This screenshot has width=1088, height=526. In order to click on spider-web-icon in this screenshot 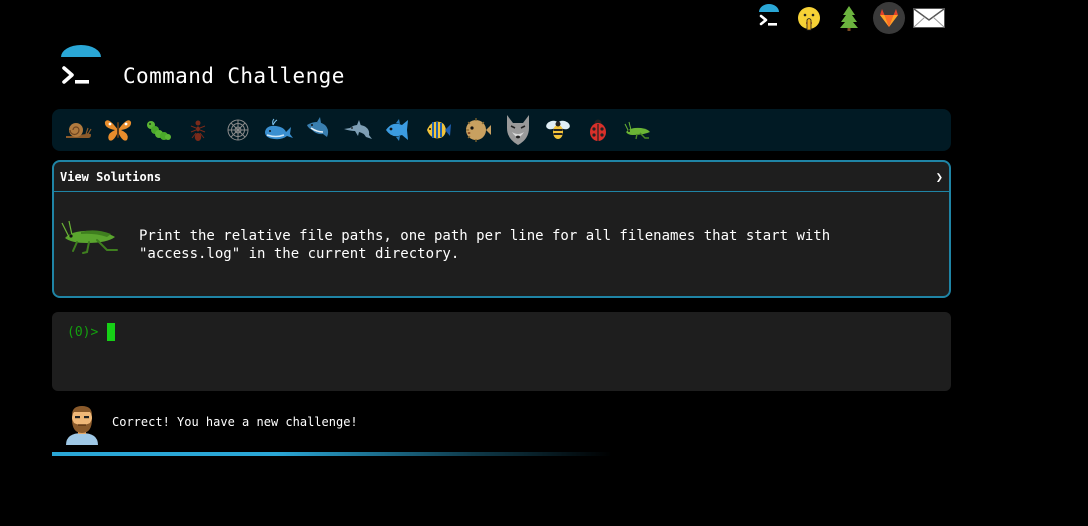, I will do `click(238, 130)`.